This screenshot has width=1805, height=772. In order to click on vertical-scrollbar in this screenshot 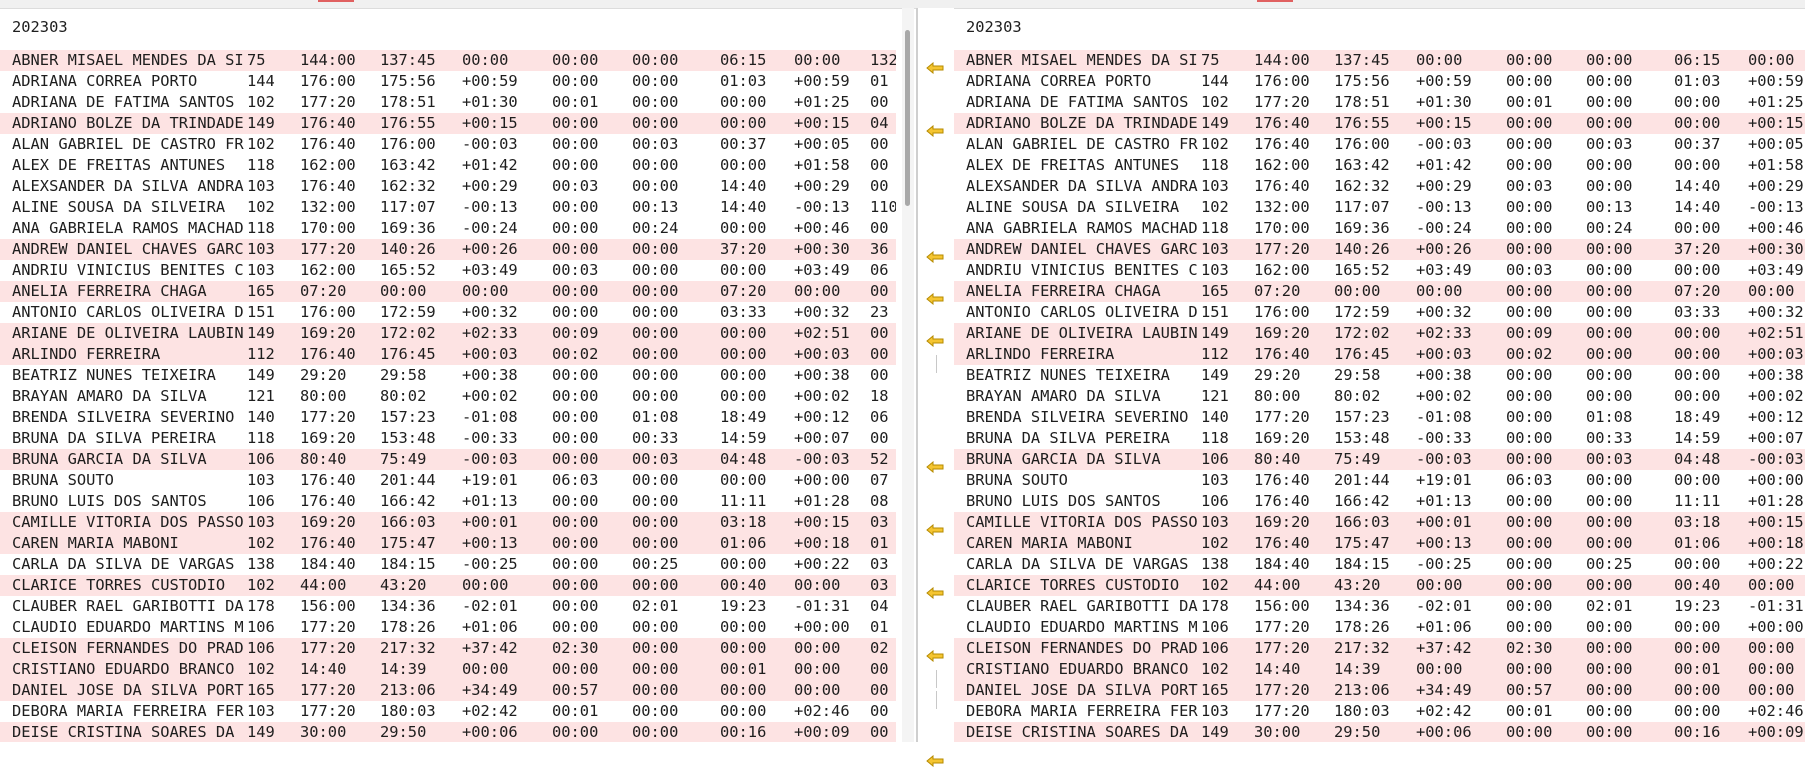, I will do `click(908, 375)`.